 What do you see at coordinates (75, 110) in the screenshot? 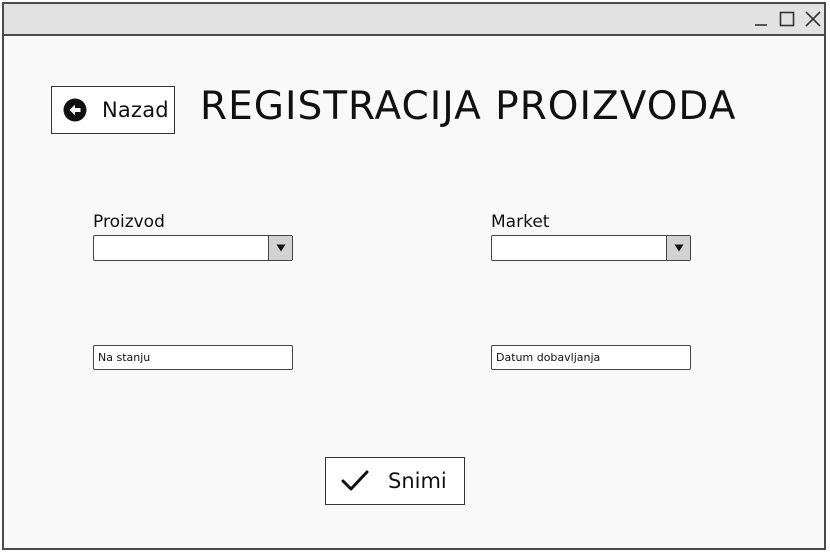
I see `arrow-left-circle-icon` at bounding box center [75, 110].